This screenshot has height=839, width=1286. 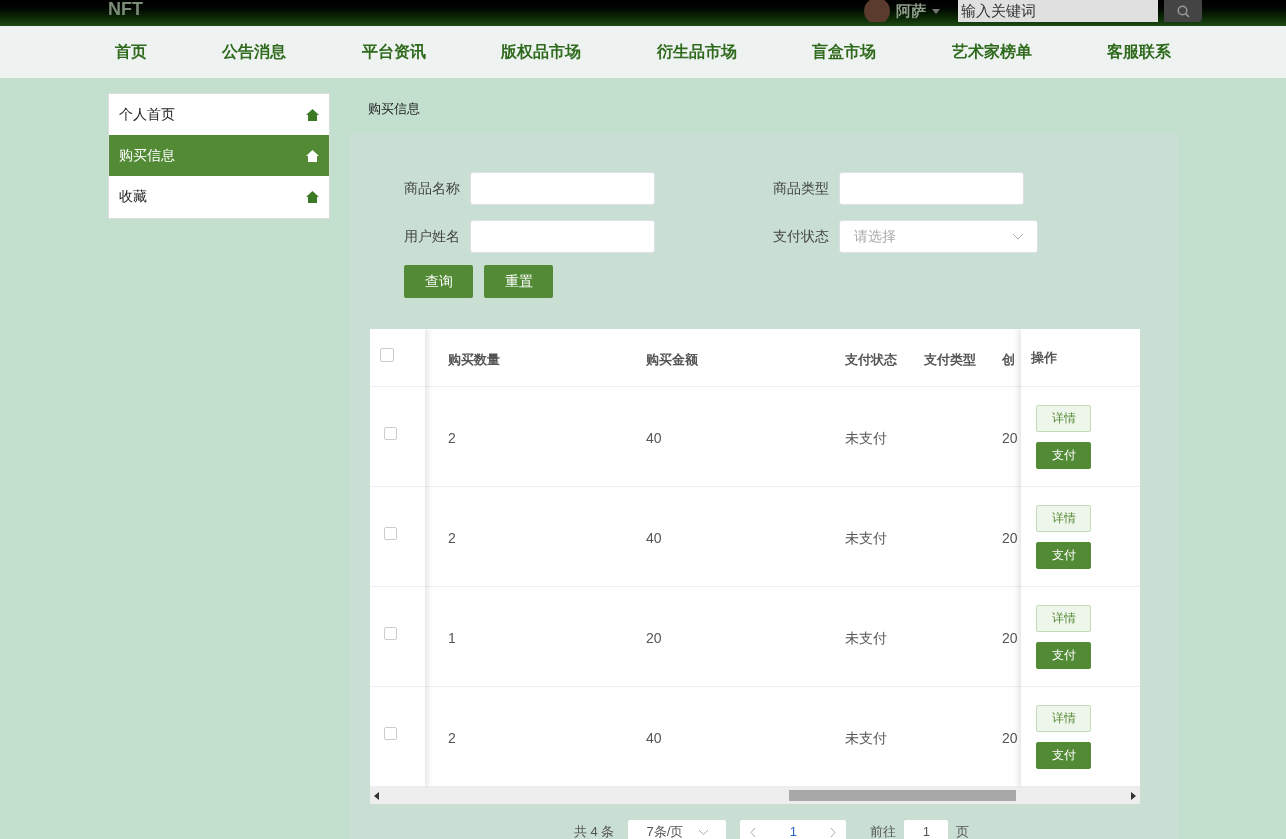 What do you see at coordinates (394, 109) in the screenshot?
I see `breadcrumb: 购买信息` at bounding box center [394, 109].